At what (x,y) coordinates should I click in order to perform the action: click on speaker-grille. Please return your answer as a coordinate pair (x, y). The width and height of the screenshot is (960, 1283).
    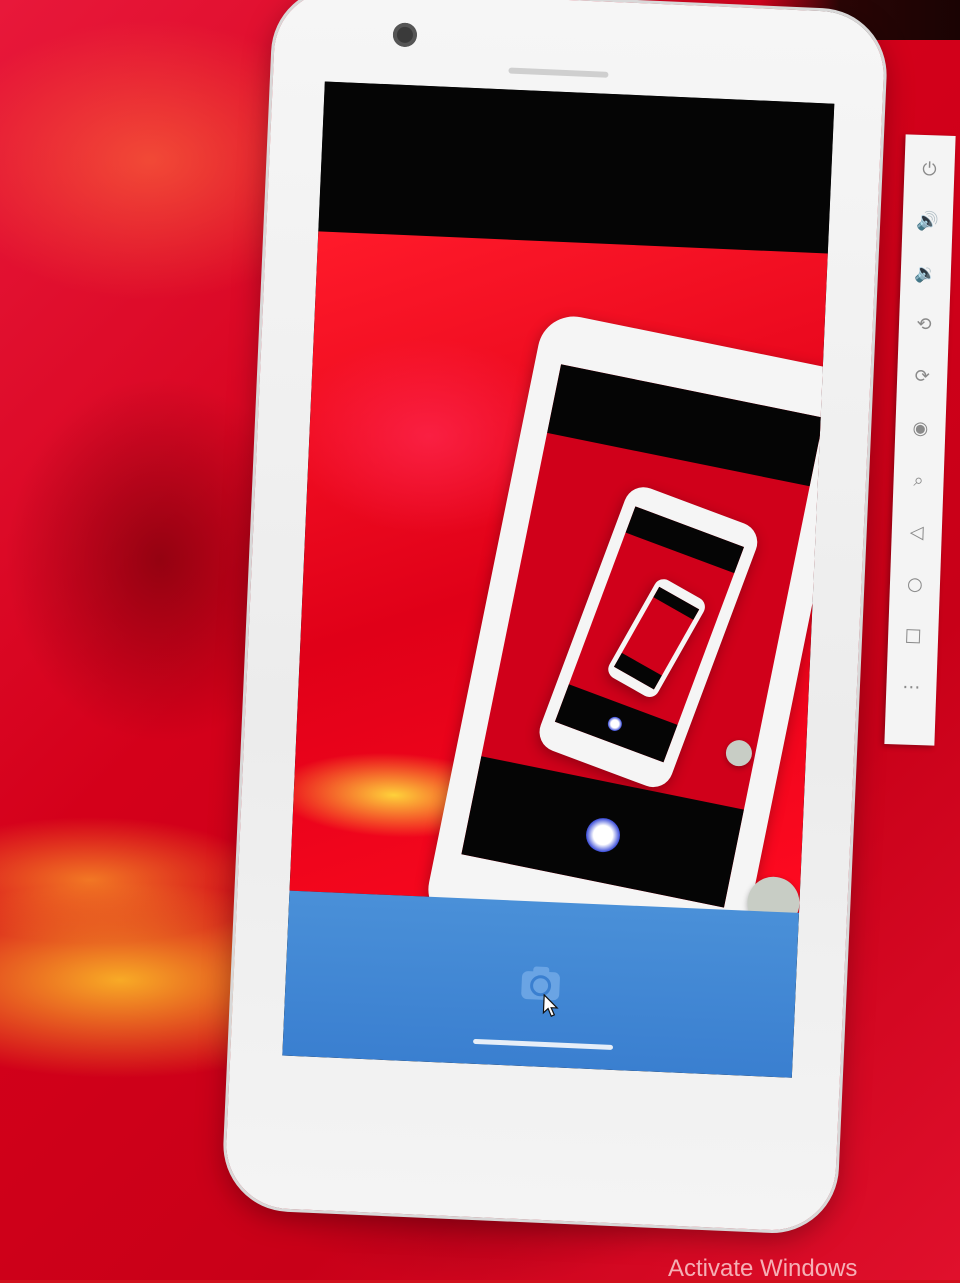
    Looking at the image, I should click on (558, 72).